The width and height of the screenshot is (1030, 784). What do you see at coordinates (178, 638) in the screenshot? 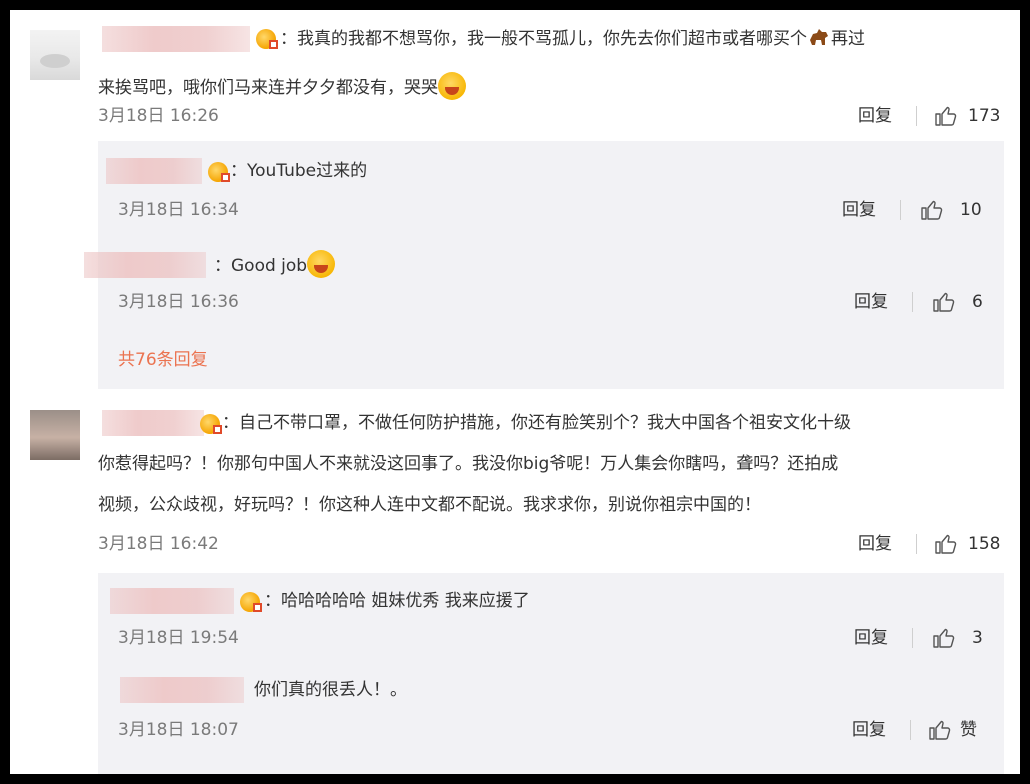
I see `reply-time: 3月18日 19:54` at bounding box center [178, 638].